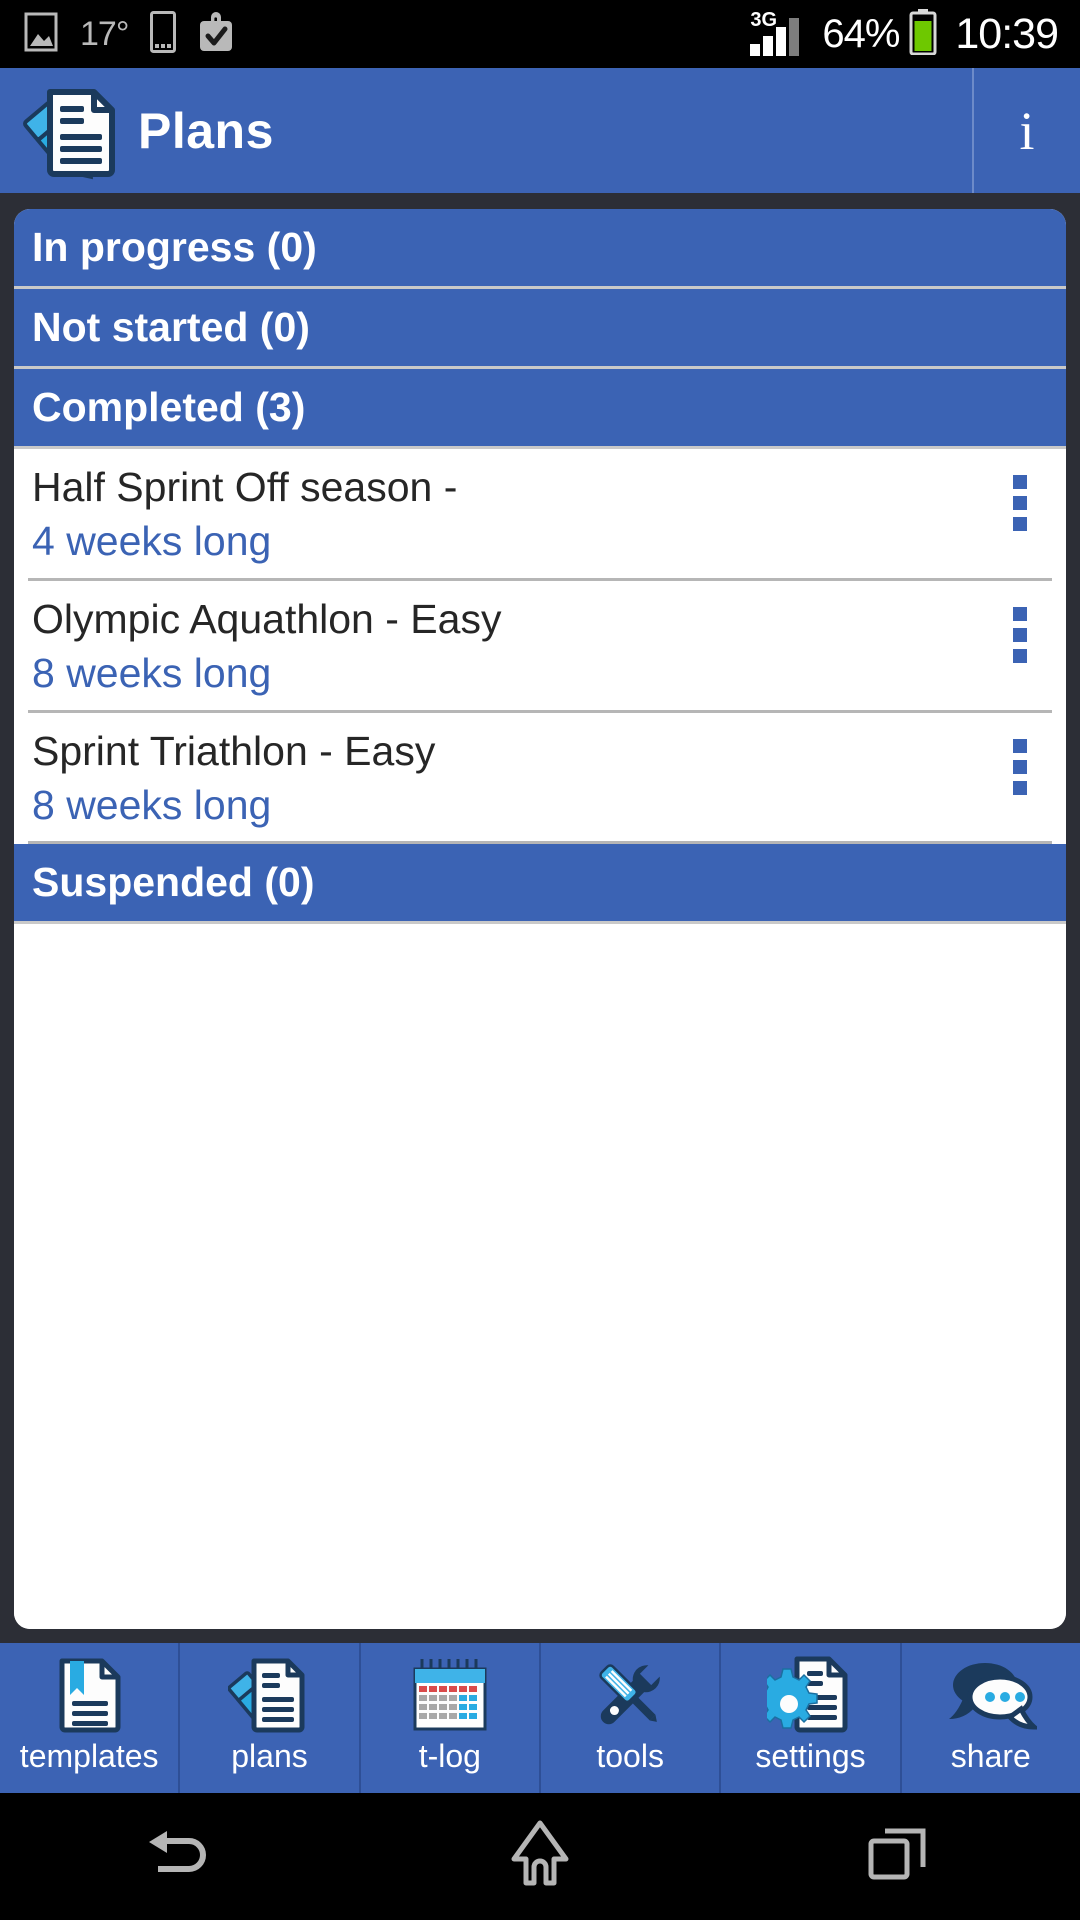 The height and width of the screenshot is (1920, 1080). Describe the element at coordinates (104, 34) in the screenshot. I see `temperature-indicator: 17°` at that location.